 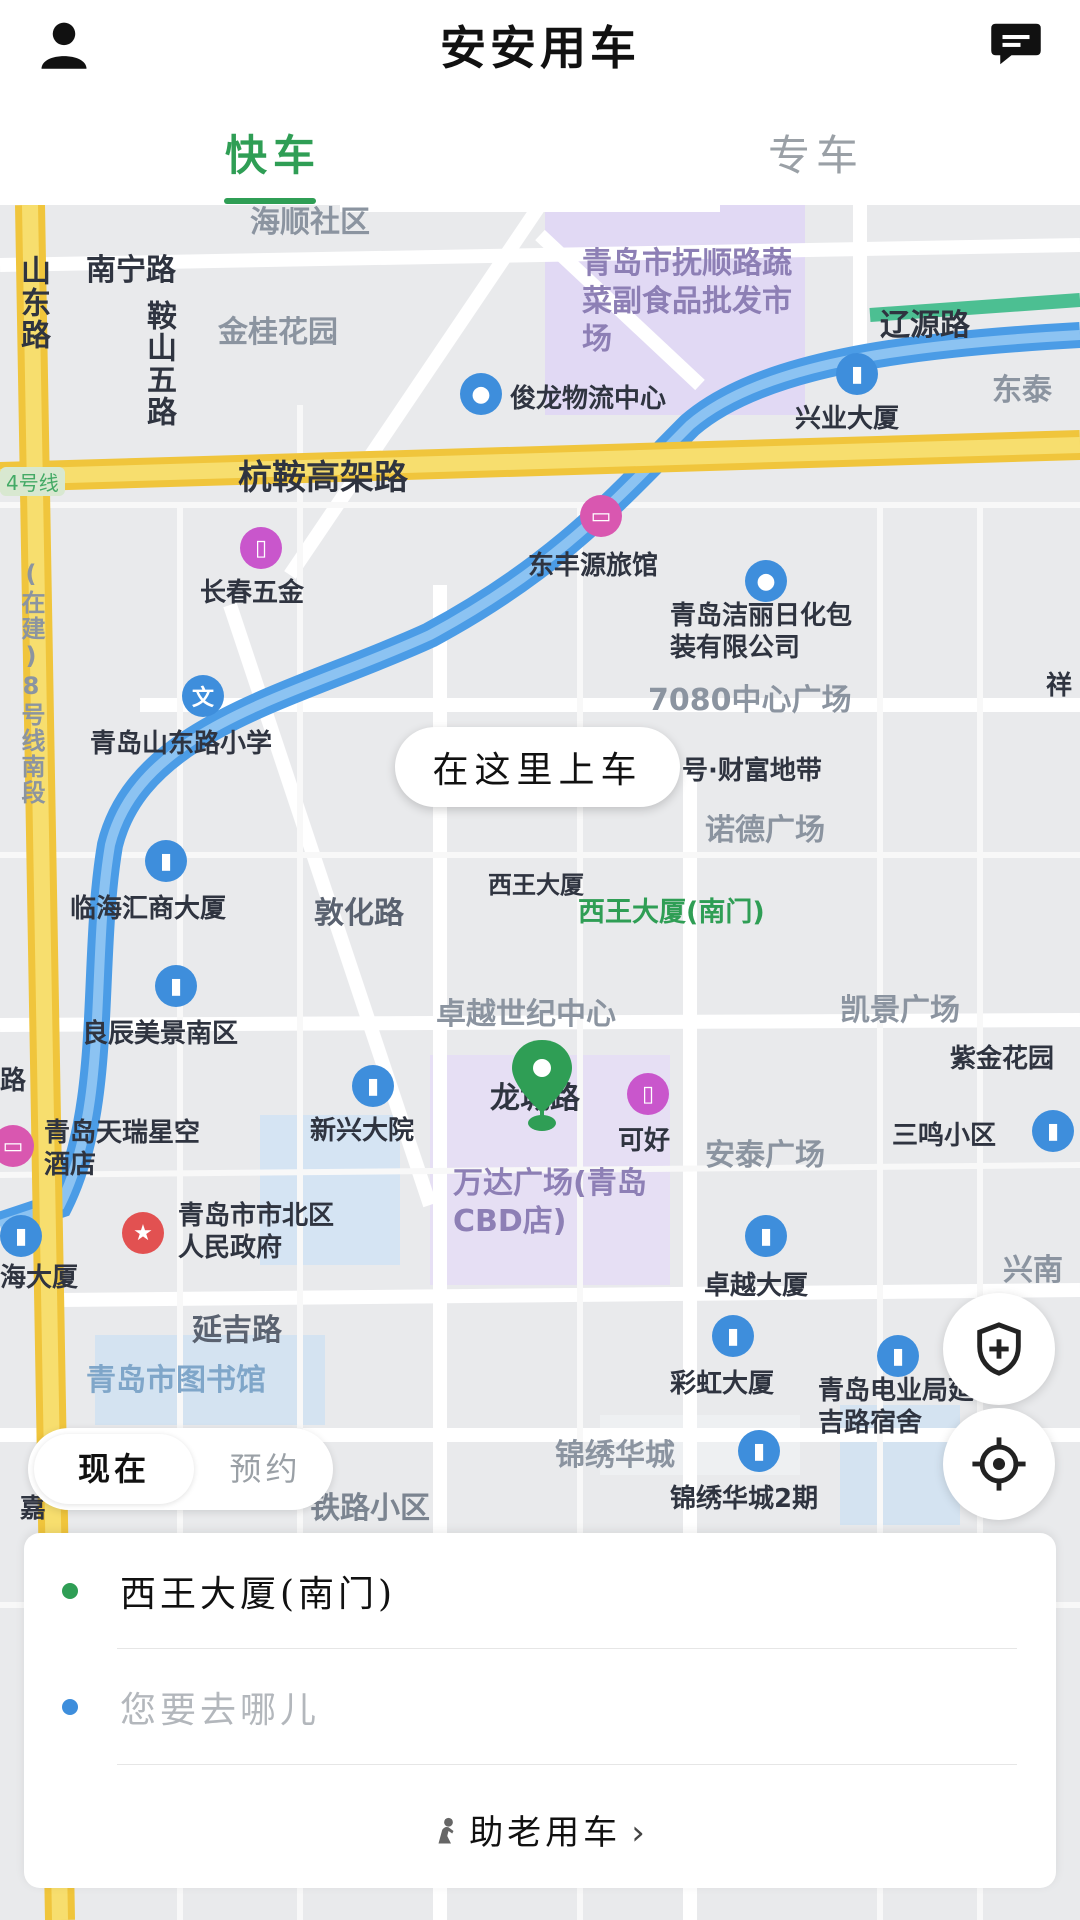 What do you see at coordinates (925, 325) in the screenshot?
I see `map-label: 辽源路` at bounding box center [925, 325].